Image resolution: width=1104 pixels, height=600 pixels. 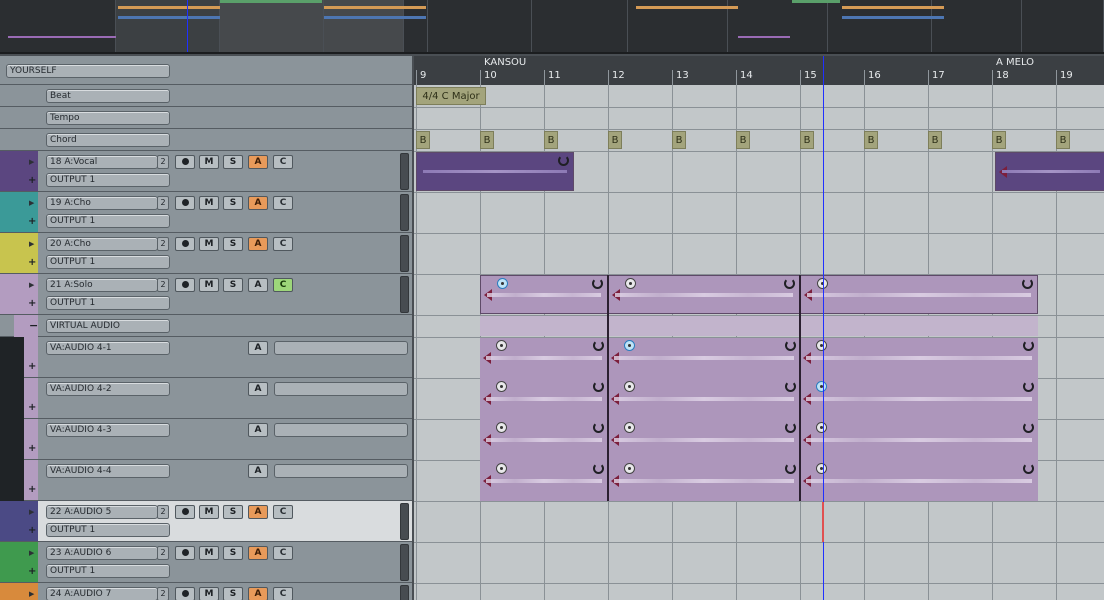 What do you see at coordinates (552, 27) in the screenshot?
I see `song-overview` at bounding box center [552, 27].